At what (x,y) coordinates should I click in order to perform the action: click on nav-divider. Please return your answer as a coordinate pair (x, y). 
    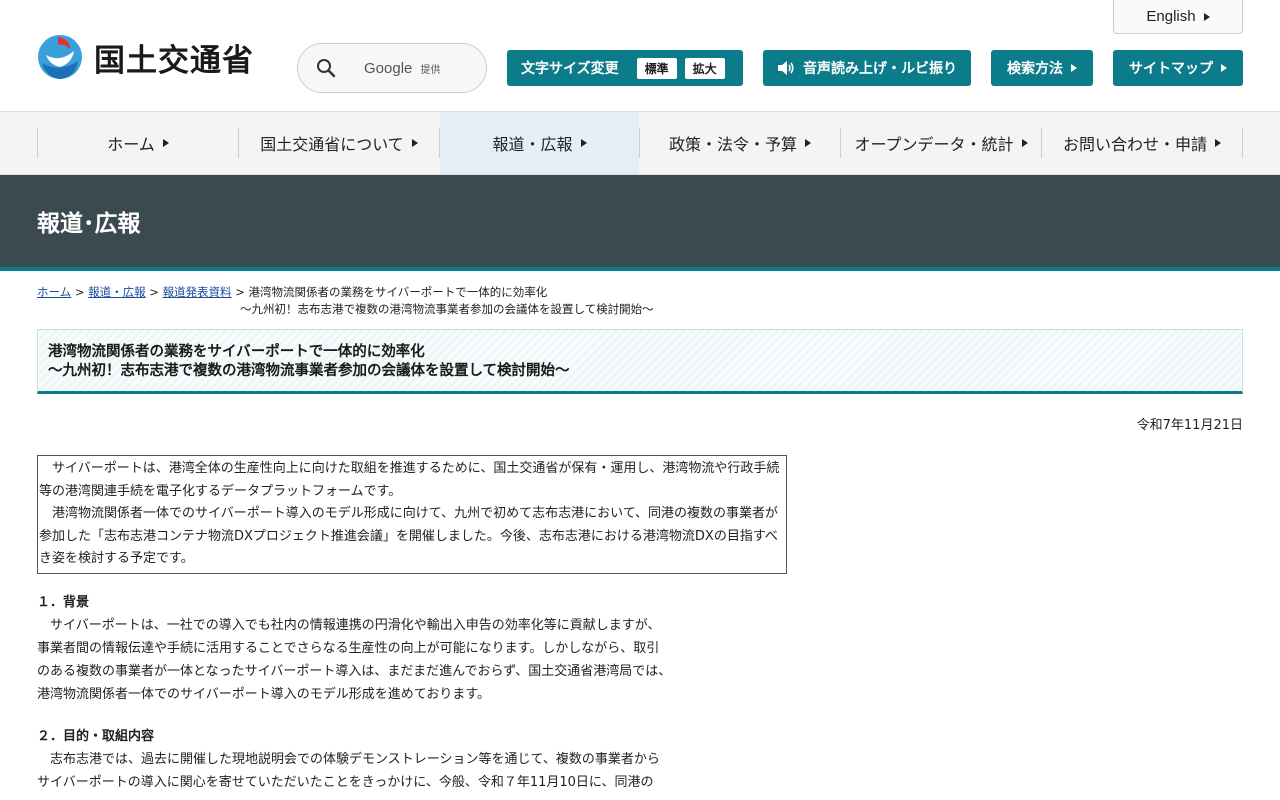
    Looking at the image, I should click on (1242, 143).